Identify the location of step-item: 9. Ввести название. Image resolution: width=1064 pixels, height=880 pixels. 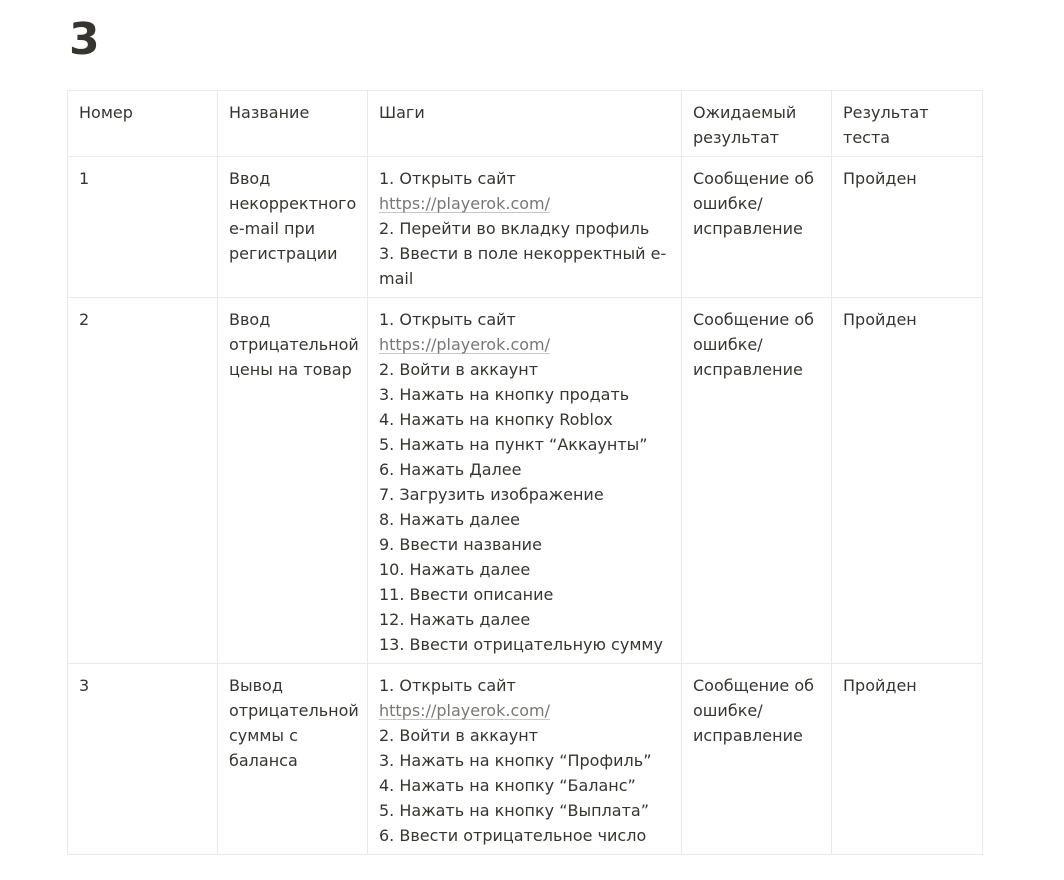
(460, 544).